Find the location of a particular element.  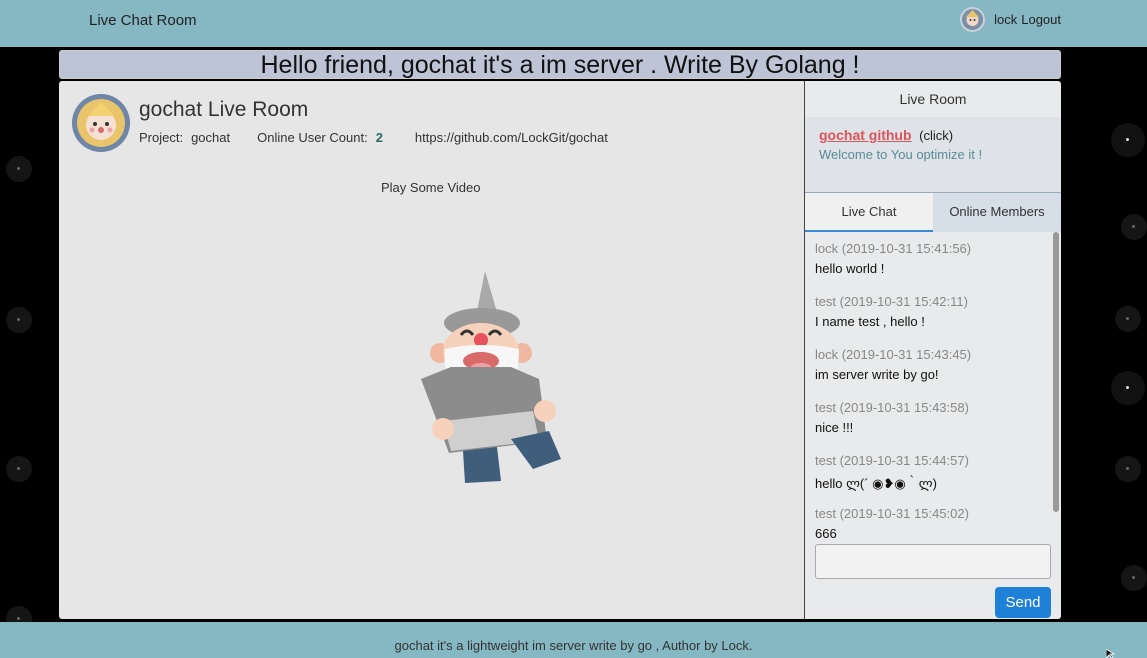

tab-online-members: Online Members is located at coordinates (997, 212).